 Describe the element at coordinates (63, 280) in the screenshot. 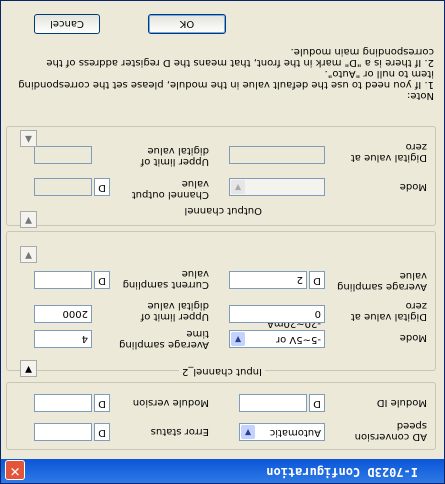

I see `current-sampling-value-field` at that location.